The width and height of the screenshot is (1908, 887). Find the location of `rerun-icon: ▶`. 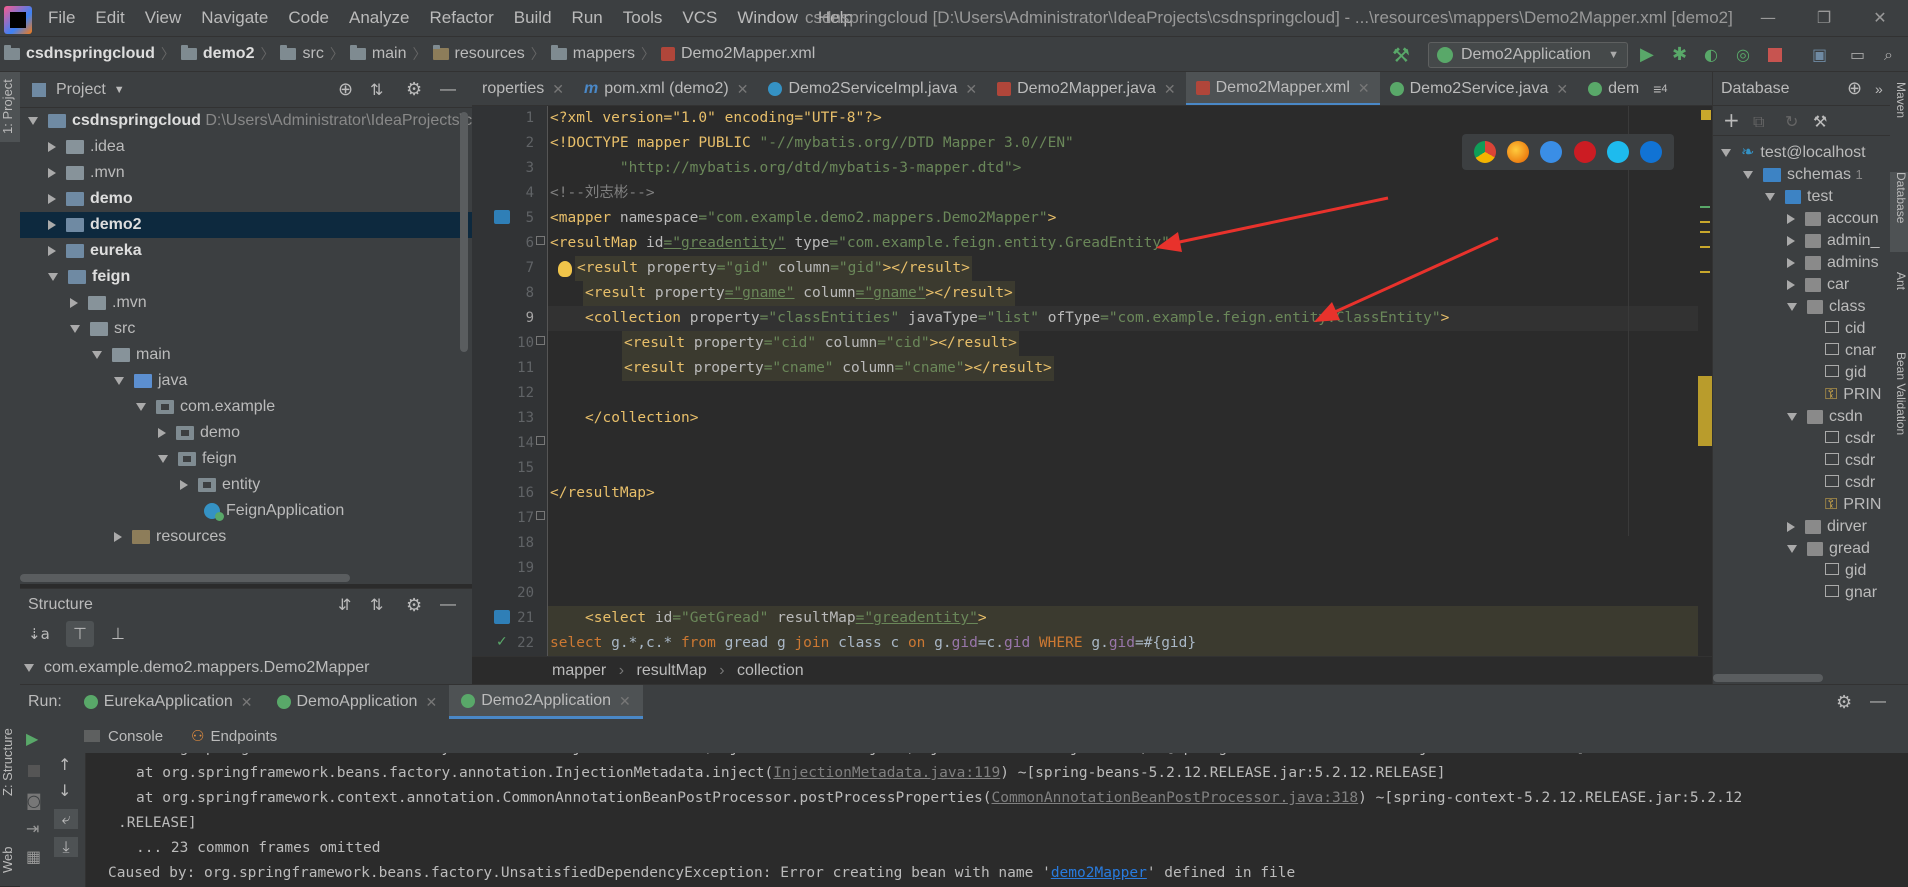

rerun-icon: ▶ is located at coordinates (32, 738).